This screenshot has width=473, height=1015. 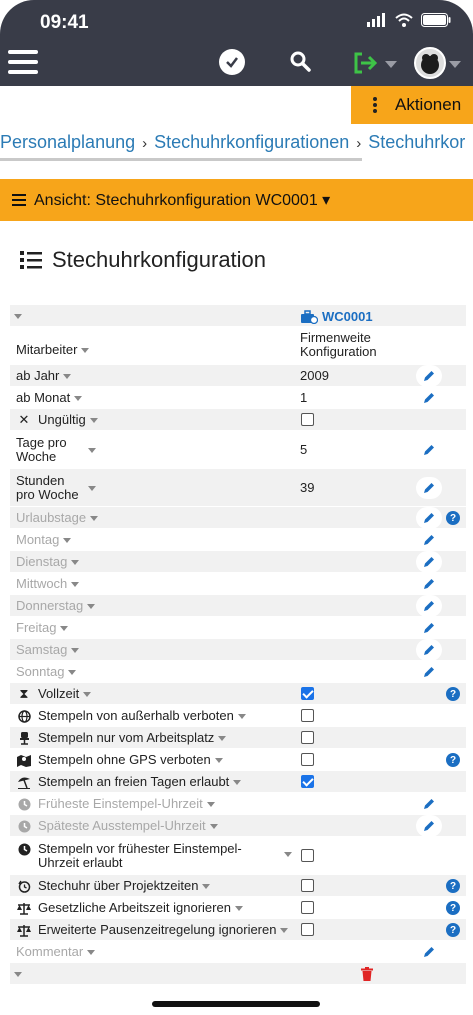 I want to click on actions-button: Aktionen, so click(x=412, y=105).